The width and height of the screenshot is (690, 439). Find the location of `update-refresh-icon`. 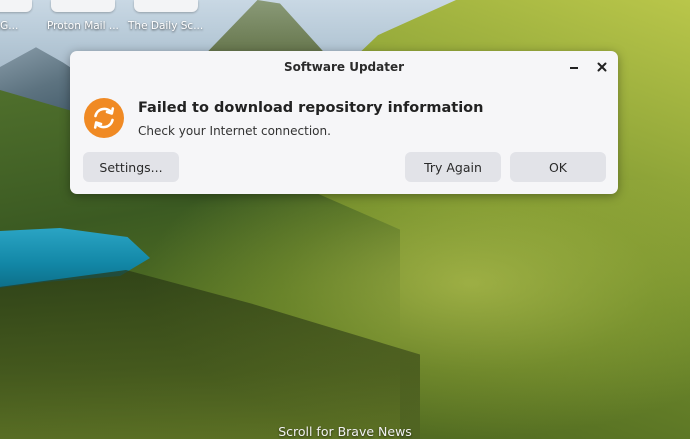

update-refresh-icon is located at coordinates (104, 118).